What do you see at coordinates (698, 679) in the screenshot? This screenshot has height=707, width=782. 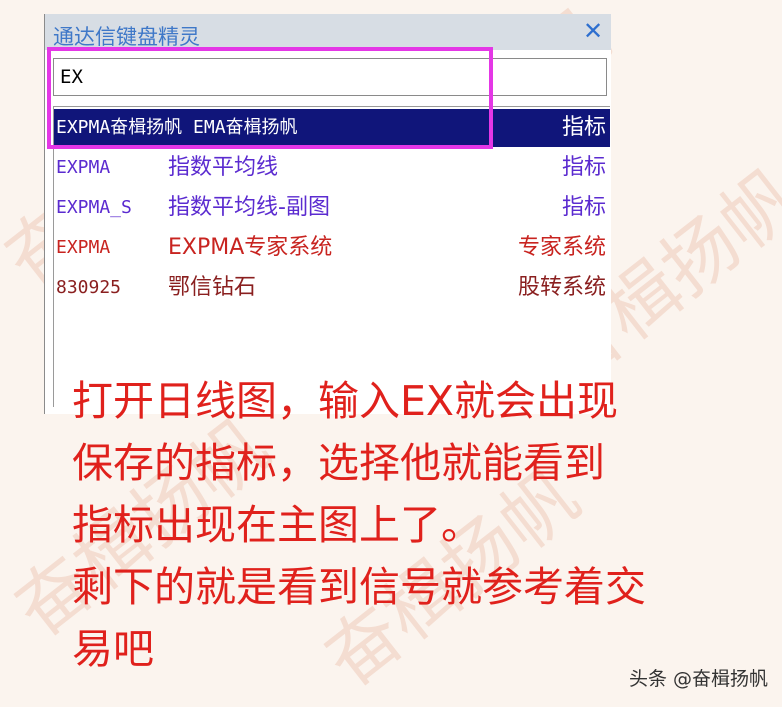 I see `footer-credit: 头条 @奋楫扬帆` at bounding box center [698, 679].